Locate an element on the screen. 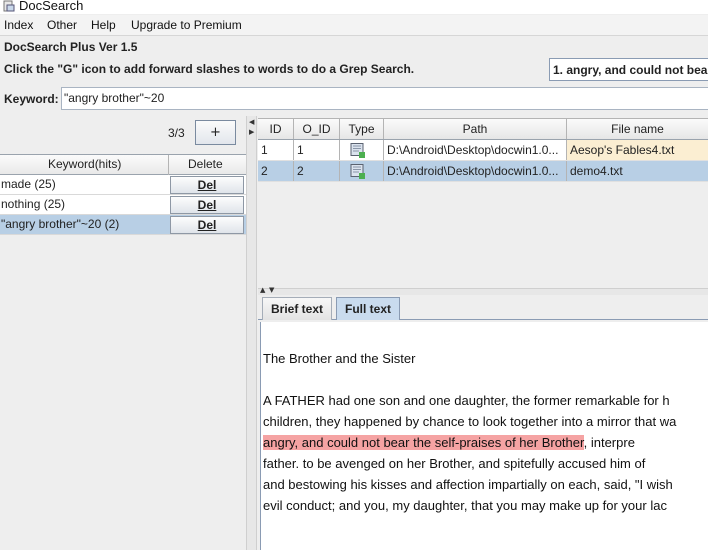  column-file-name: File name is located at coordinates (637, 129).